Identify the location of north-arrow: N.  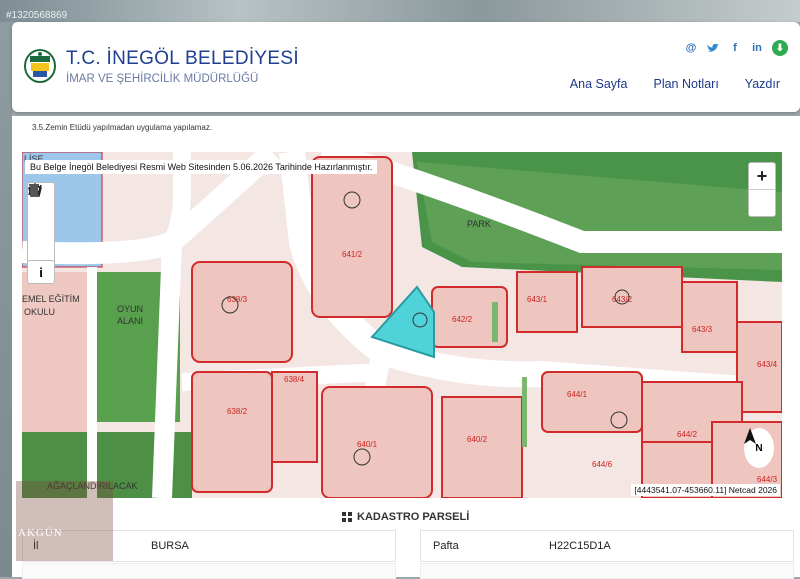
(759, 448).